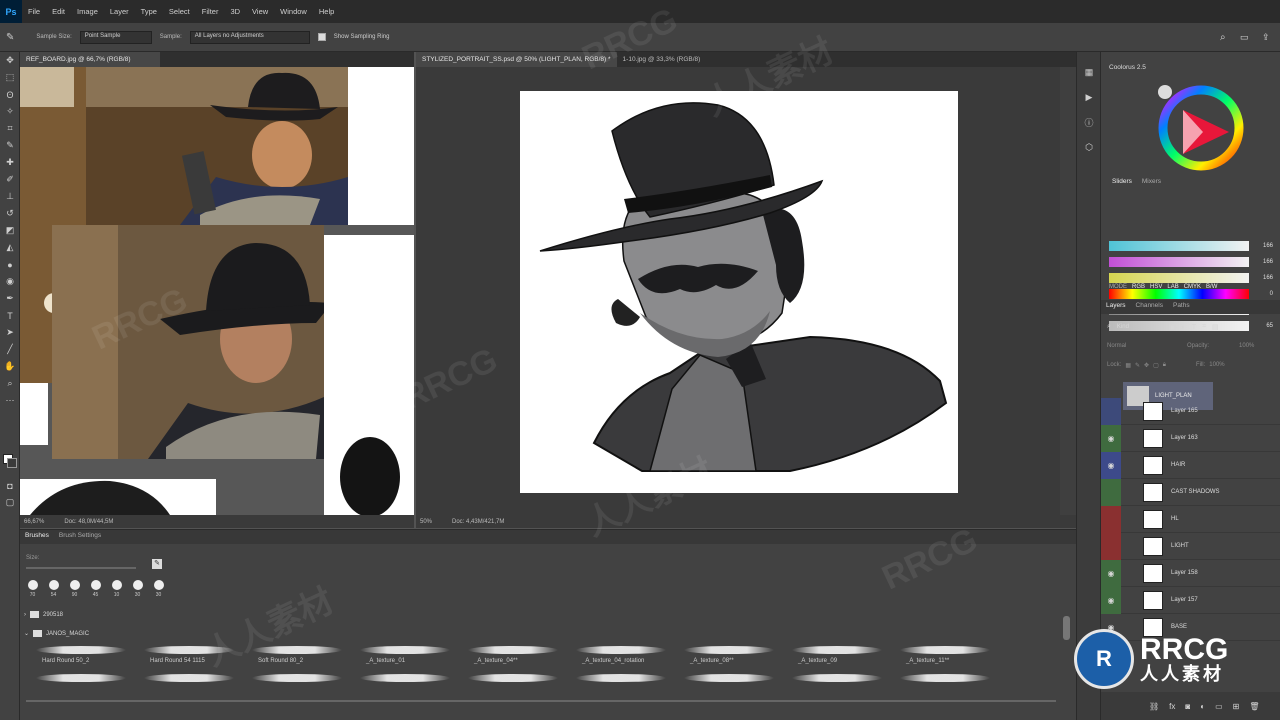 The height and width of the screenshot is (720, 1280). Describe the element at coordinates (157, 564) in the screenshot. I see `new-brush-icon: ✎` at that location.